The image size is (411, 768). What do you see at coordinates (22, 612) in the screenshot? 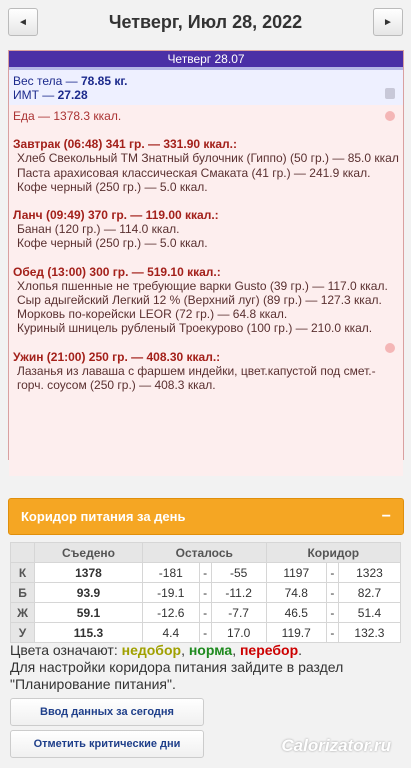
I see `row-label: Ж` at bounding box center [22, 612].